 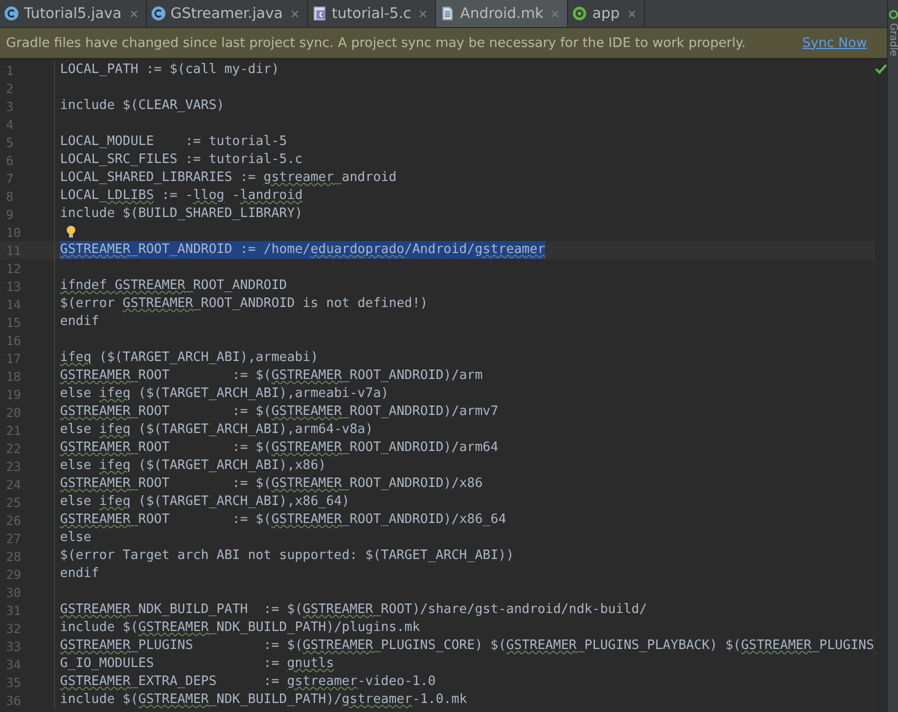 I want to click on line-number: 13, so click(x=13, y=286).